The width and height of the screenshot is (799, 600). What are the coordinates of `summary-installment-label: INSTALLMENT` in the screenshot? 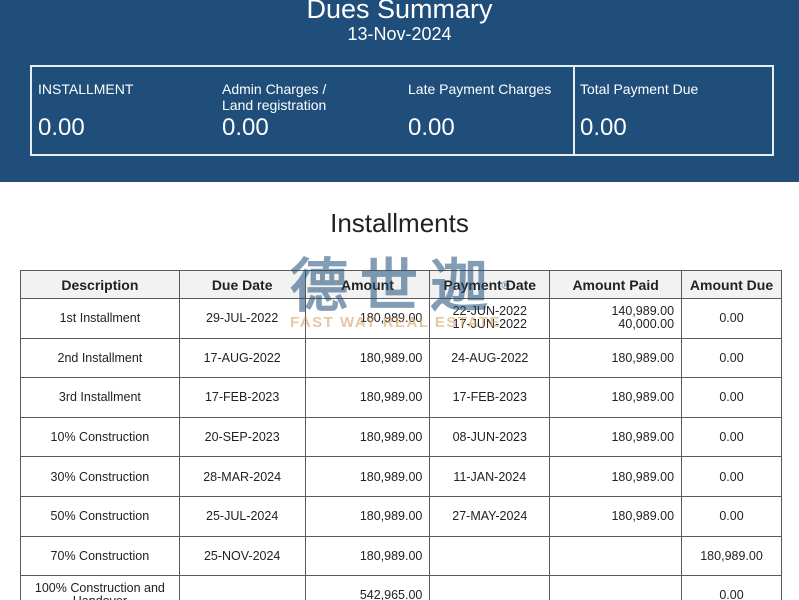 It's located at (86, 89).